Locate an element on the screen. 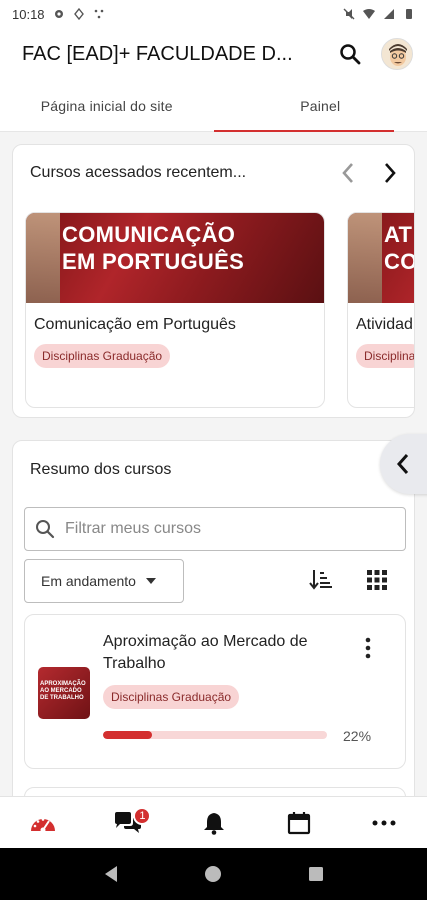 The image size is (427, 900). settings-status-icon is located at coordinates (58, 14).